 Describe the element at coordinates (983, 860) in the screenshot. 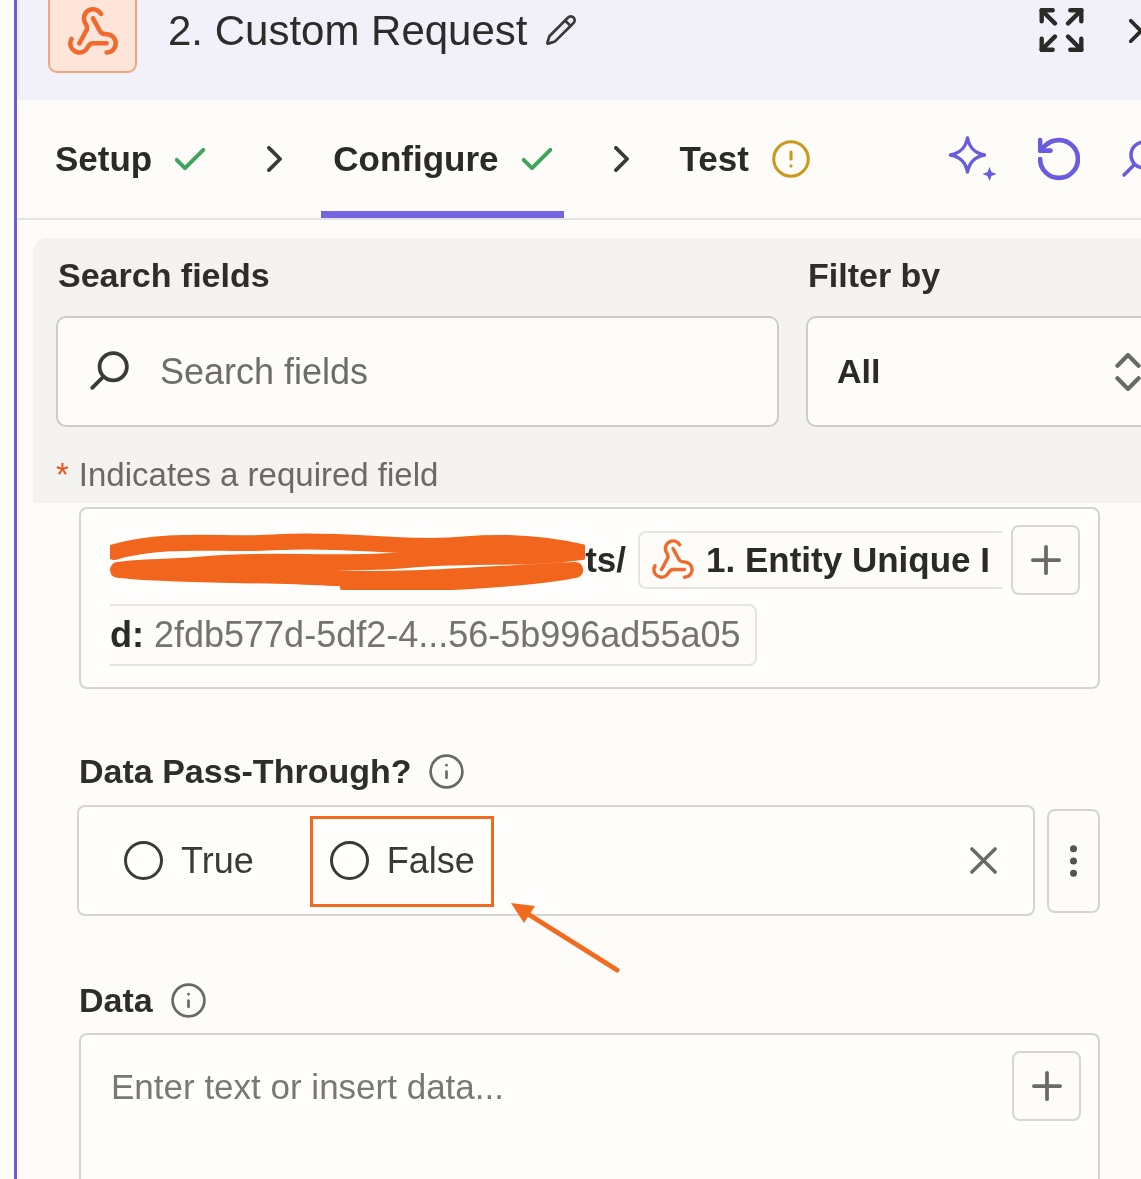

I see `clear-icon` at that location.